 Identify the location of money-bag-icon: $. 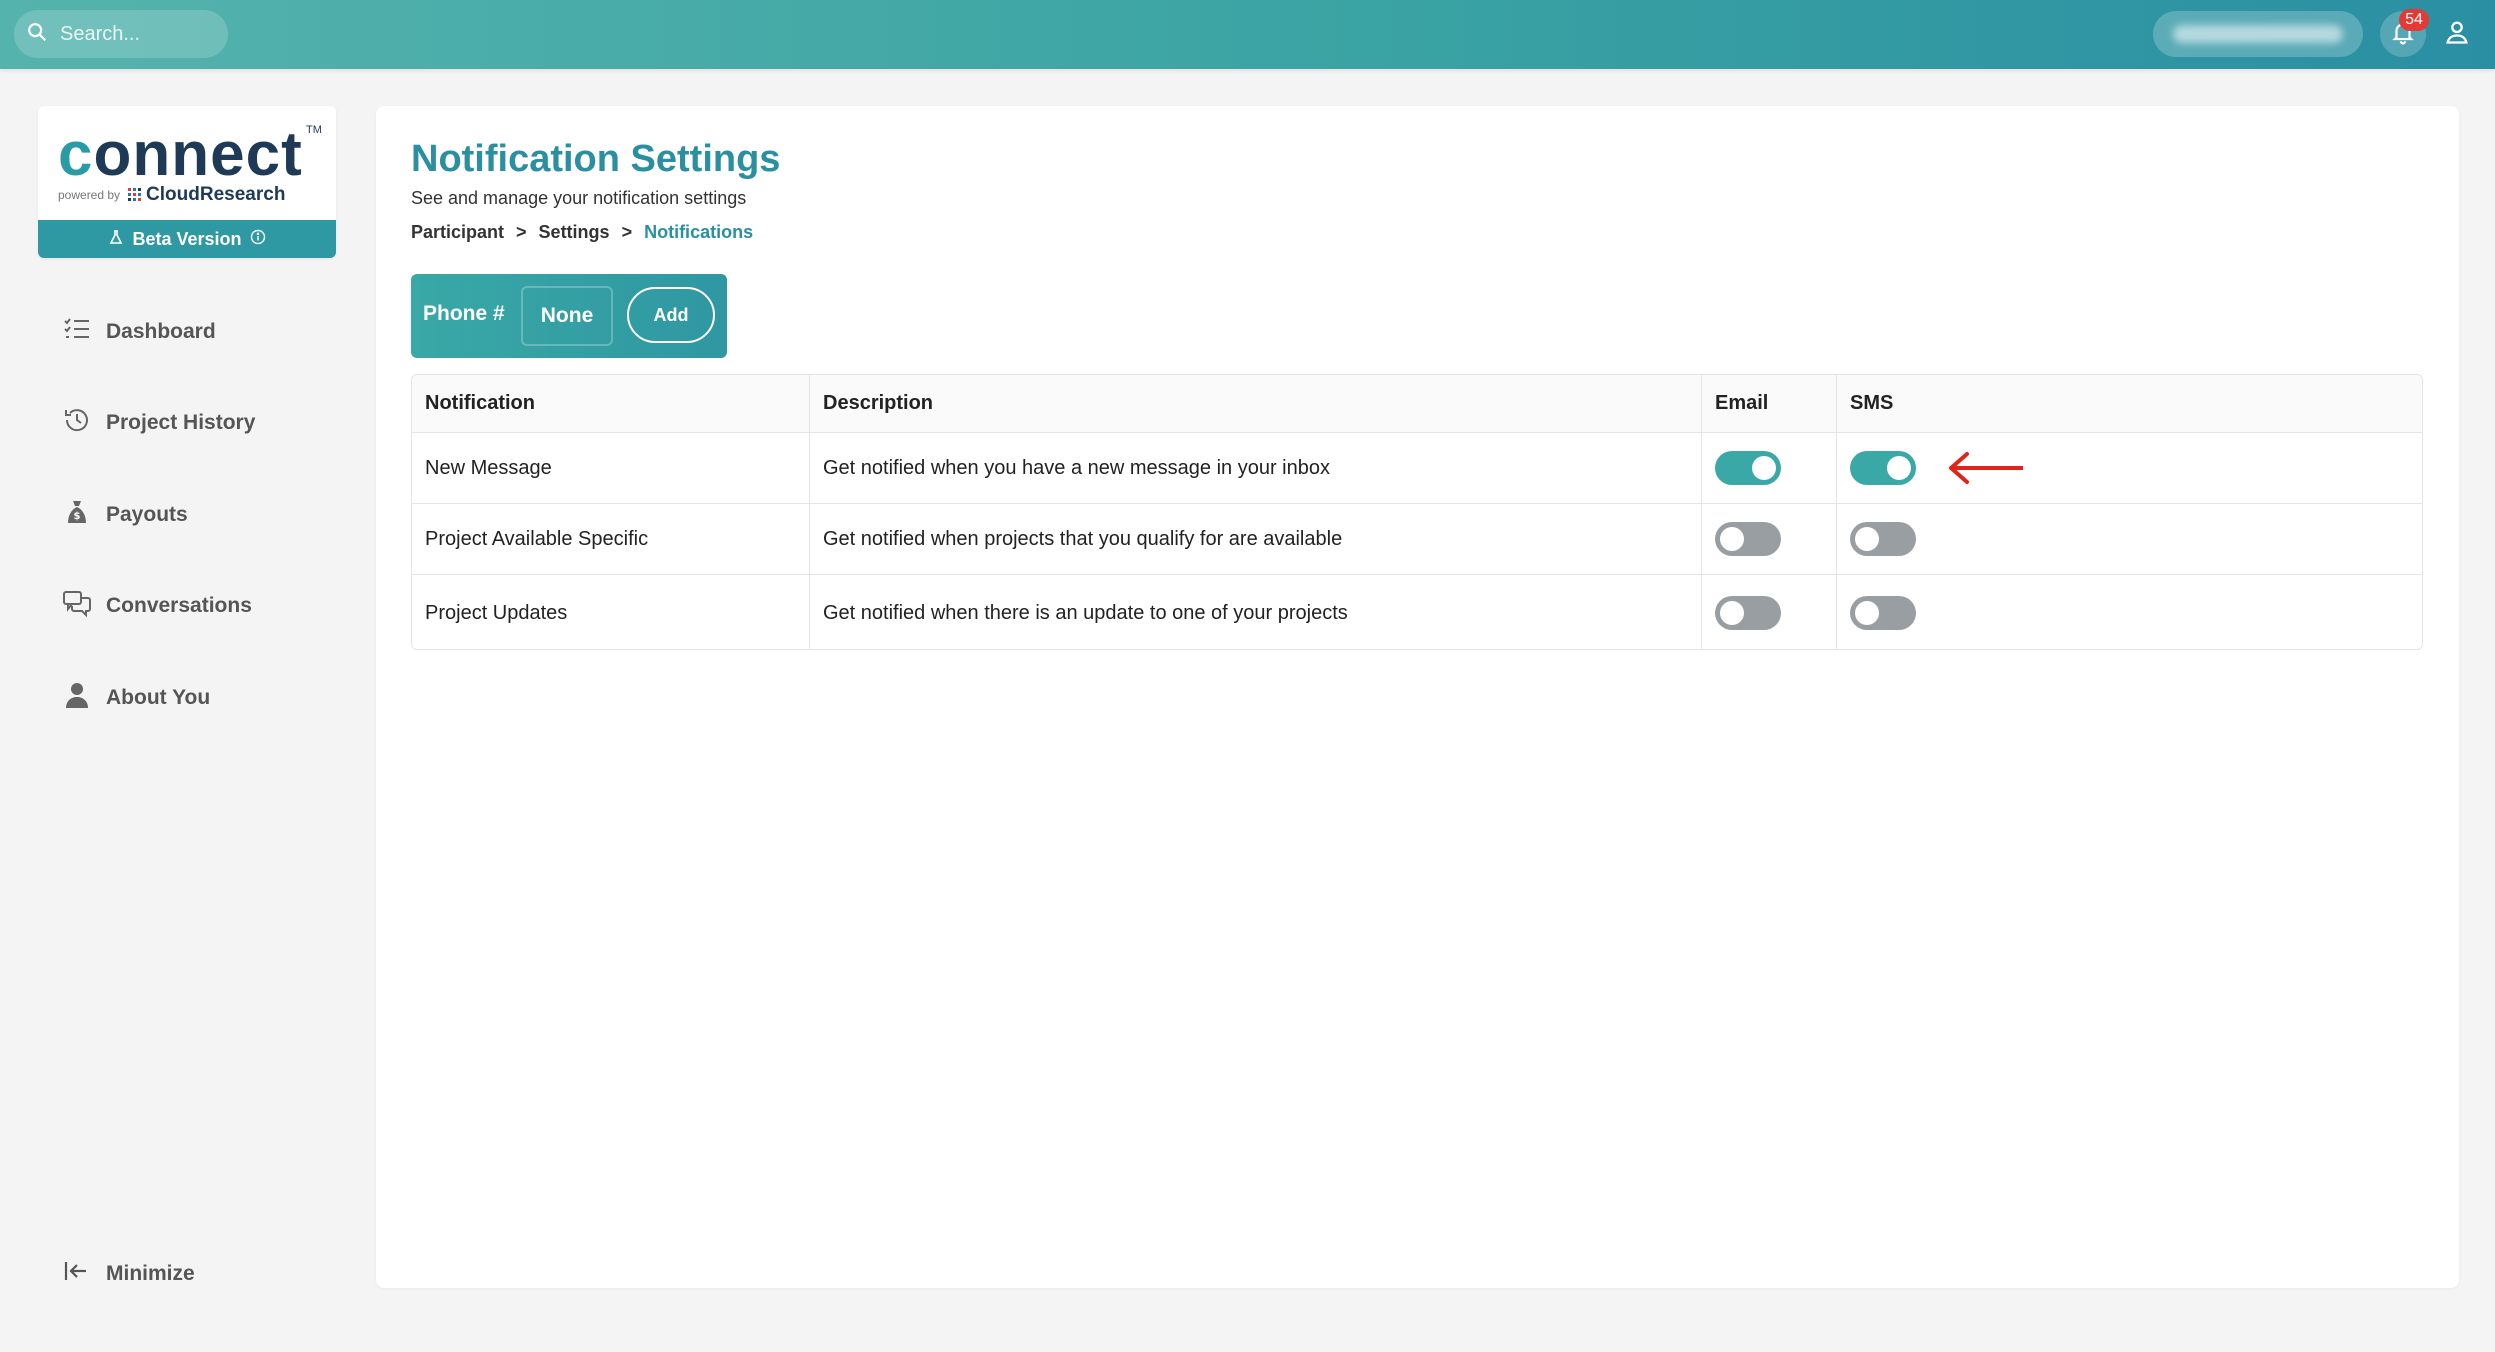
(84, 515).